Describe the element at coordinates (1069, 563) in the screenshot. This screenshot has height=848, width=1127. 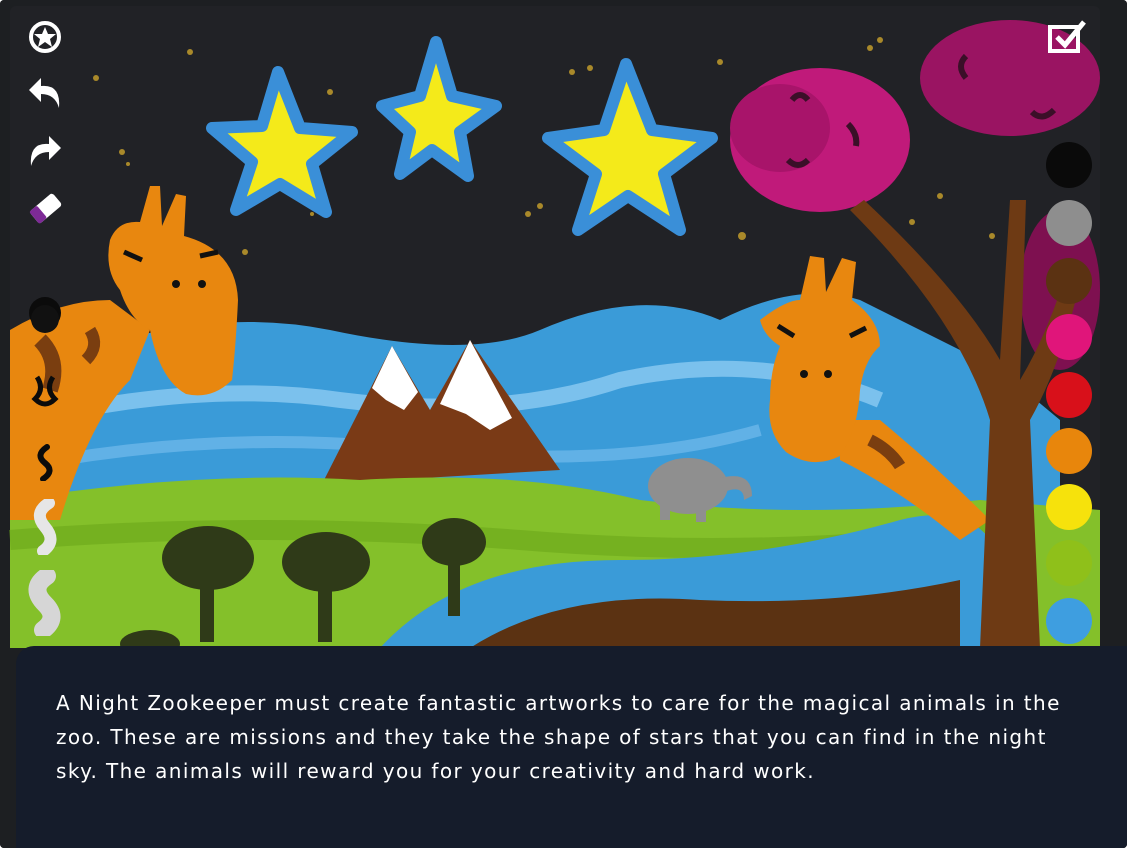
I see `color-swatch-green` at that location.